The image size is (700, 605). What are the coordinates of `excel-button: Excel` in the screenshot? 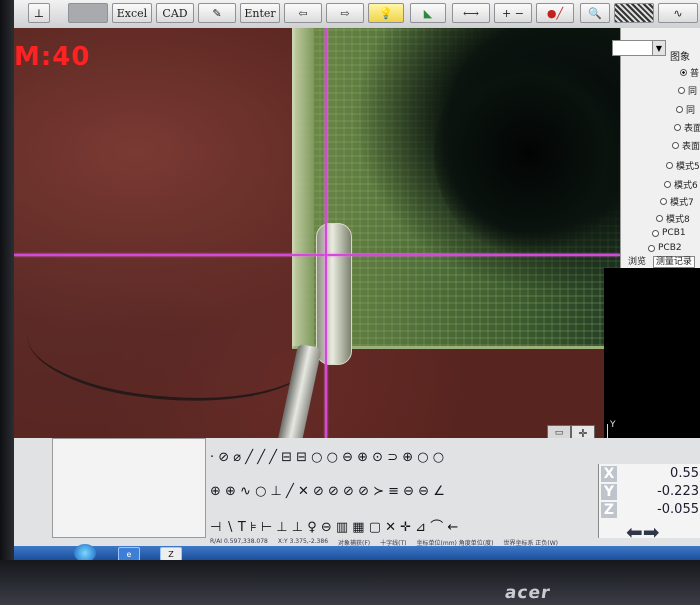 It's located at (132, 13).